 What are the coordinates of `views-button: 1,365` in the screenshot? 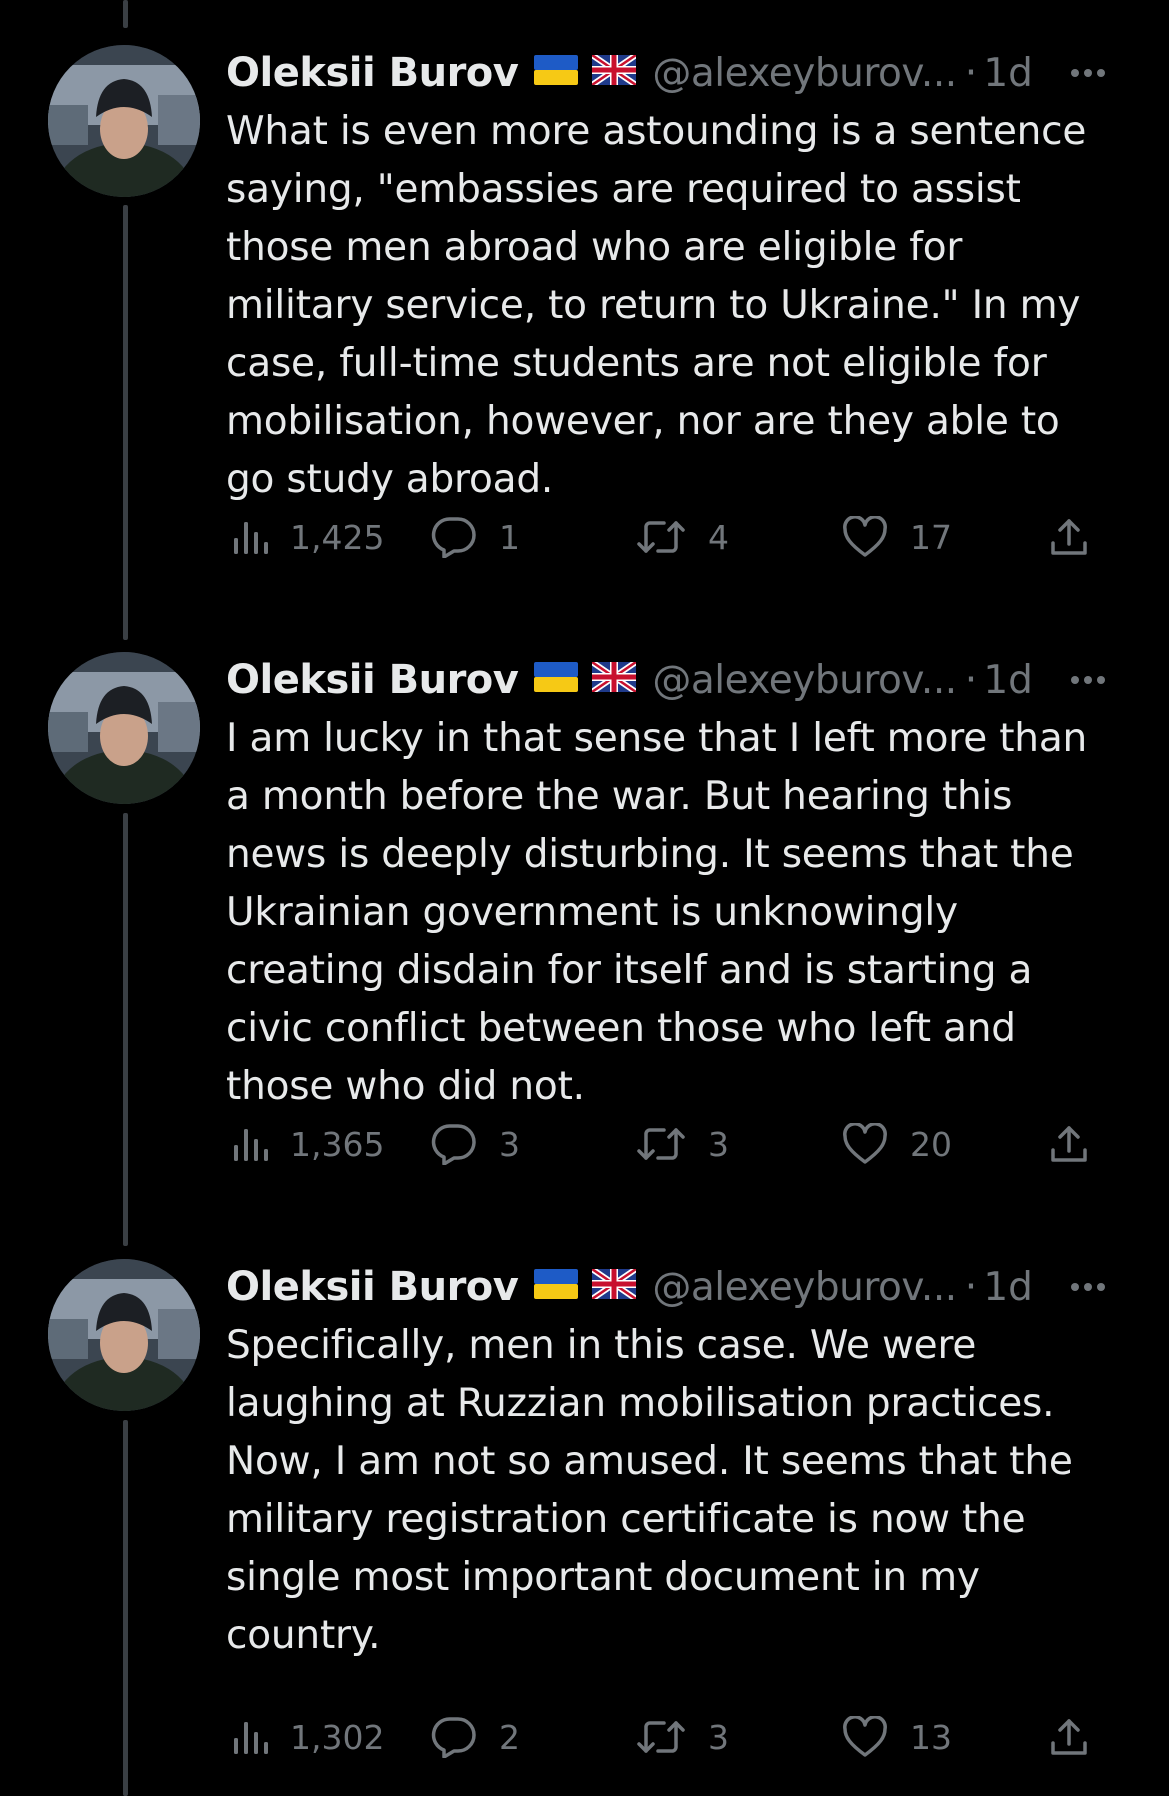 It's located at (308, 1144).